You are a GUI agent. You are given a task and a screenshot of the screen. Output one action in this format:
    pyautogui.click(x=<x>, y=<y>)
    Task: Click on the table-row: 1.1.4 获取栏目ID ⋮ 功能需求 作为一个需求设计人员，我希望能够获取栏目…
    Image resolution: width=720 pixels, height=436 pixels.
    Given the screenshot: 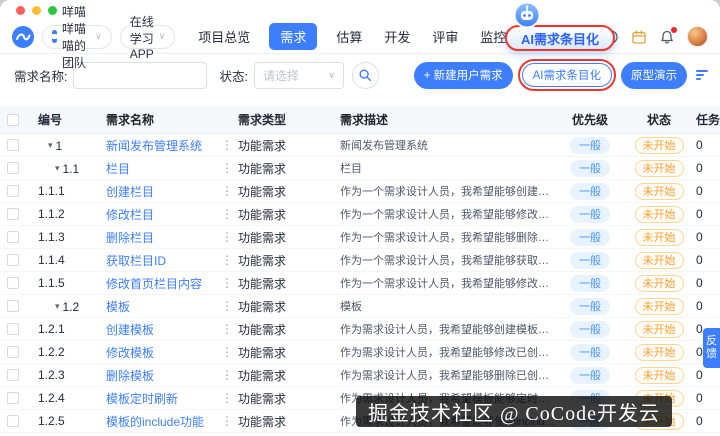 What is the action you would take?
    pyautogui.click(x=360, y=260)
    